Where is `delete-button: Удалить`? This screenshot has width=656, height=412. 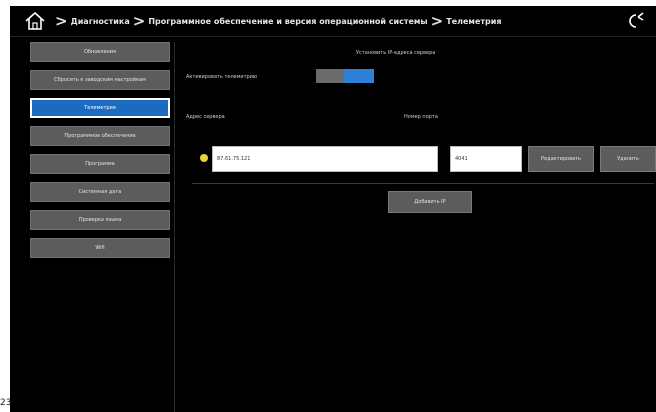
delete-button: Удалить is located at coordinates (628, 159).